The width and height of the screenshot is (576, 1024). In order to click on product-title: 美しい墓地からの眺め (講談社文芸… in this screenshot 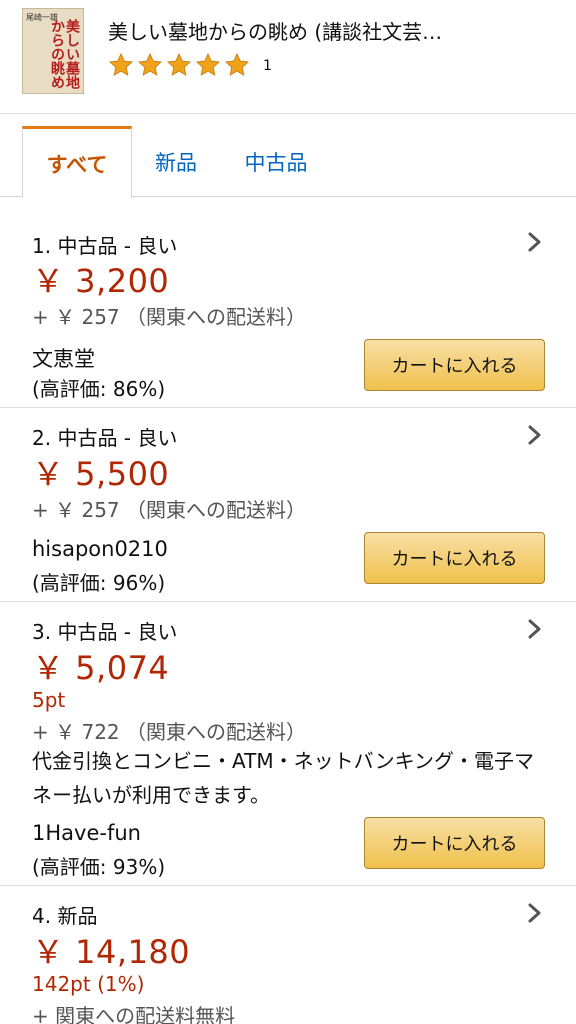, I will do `click(328, 30)`.